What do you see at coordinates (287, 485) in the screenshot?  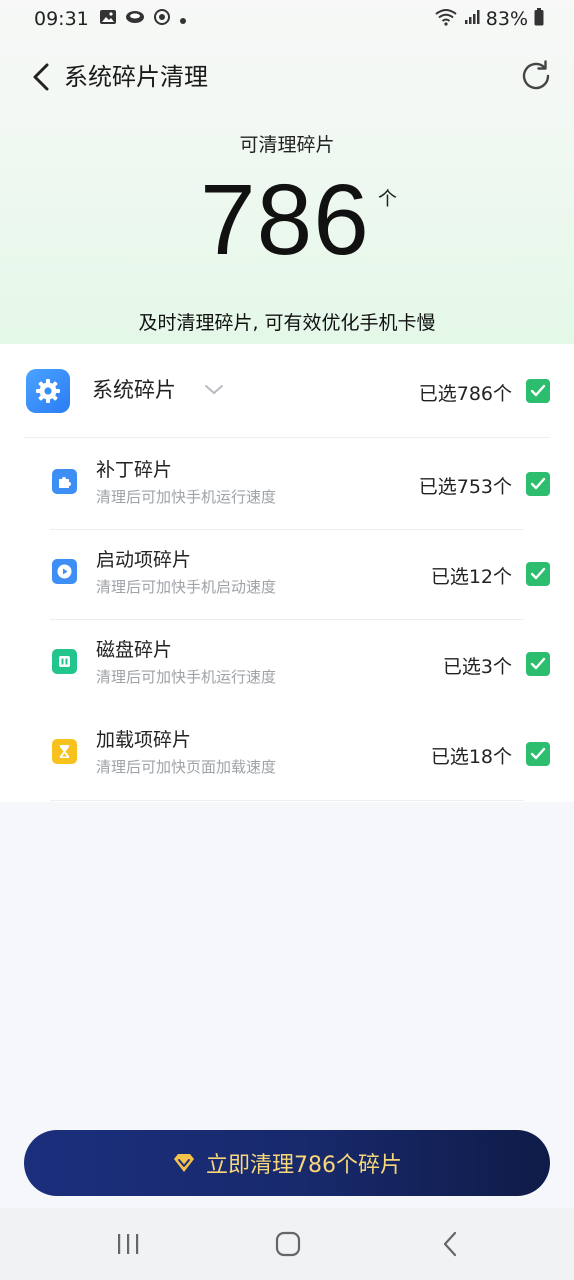 I see `list-item-patch: 补丁碎片 清理后可加快手机运行速度 已选753个` at bounding box center [287, 485].